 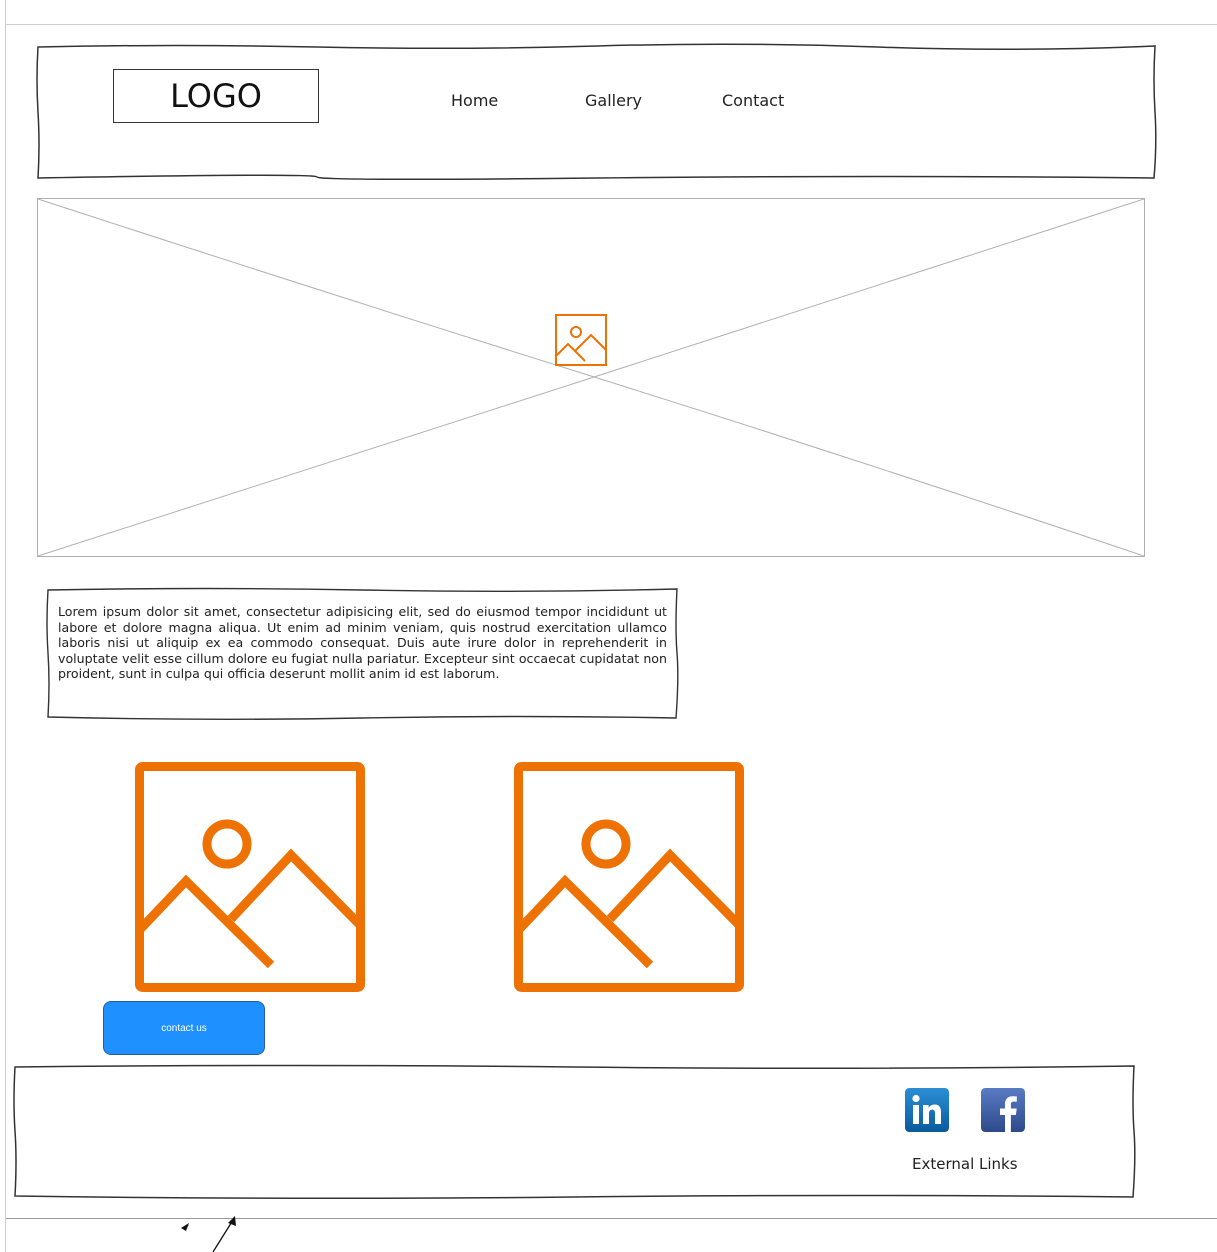 I want to click on linkedin-icon, so click(x=927, y=1110).